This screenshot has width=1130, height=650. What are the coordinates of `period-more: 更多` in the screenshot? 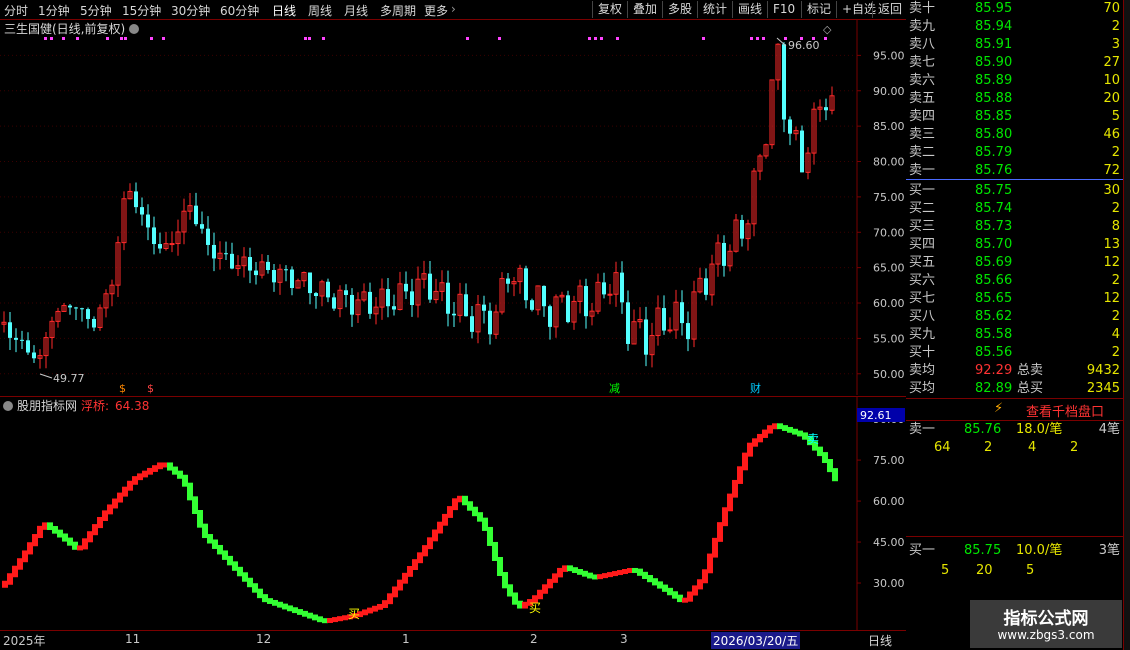 It's located at (436, 10).